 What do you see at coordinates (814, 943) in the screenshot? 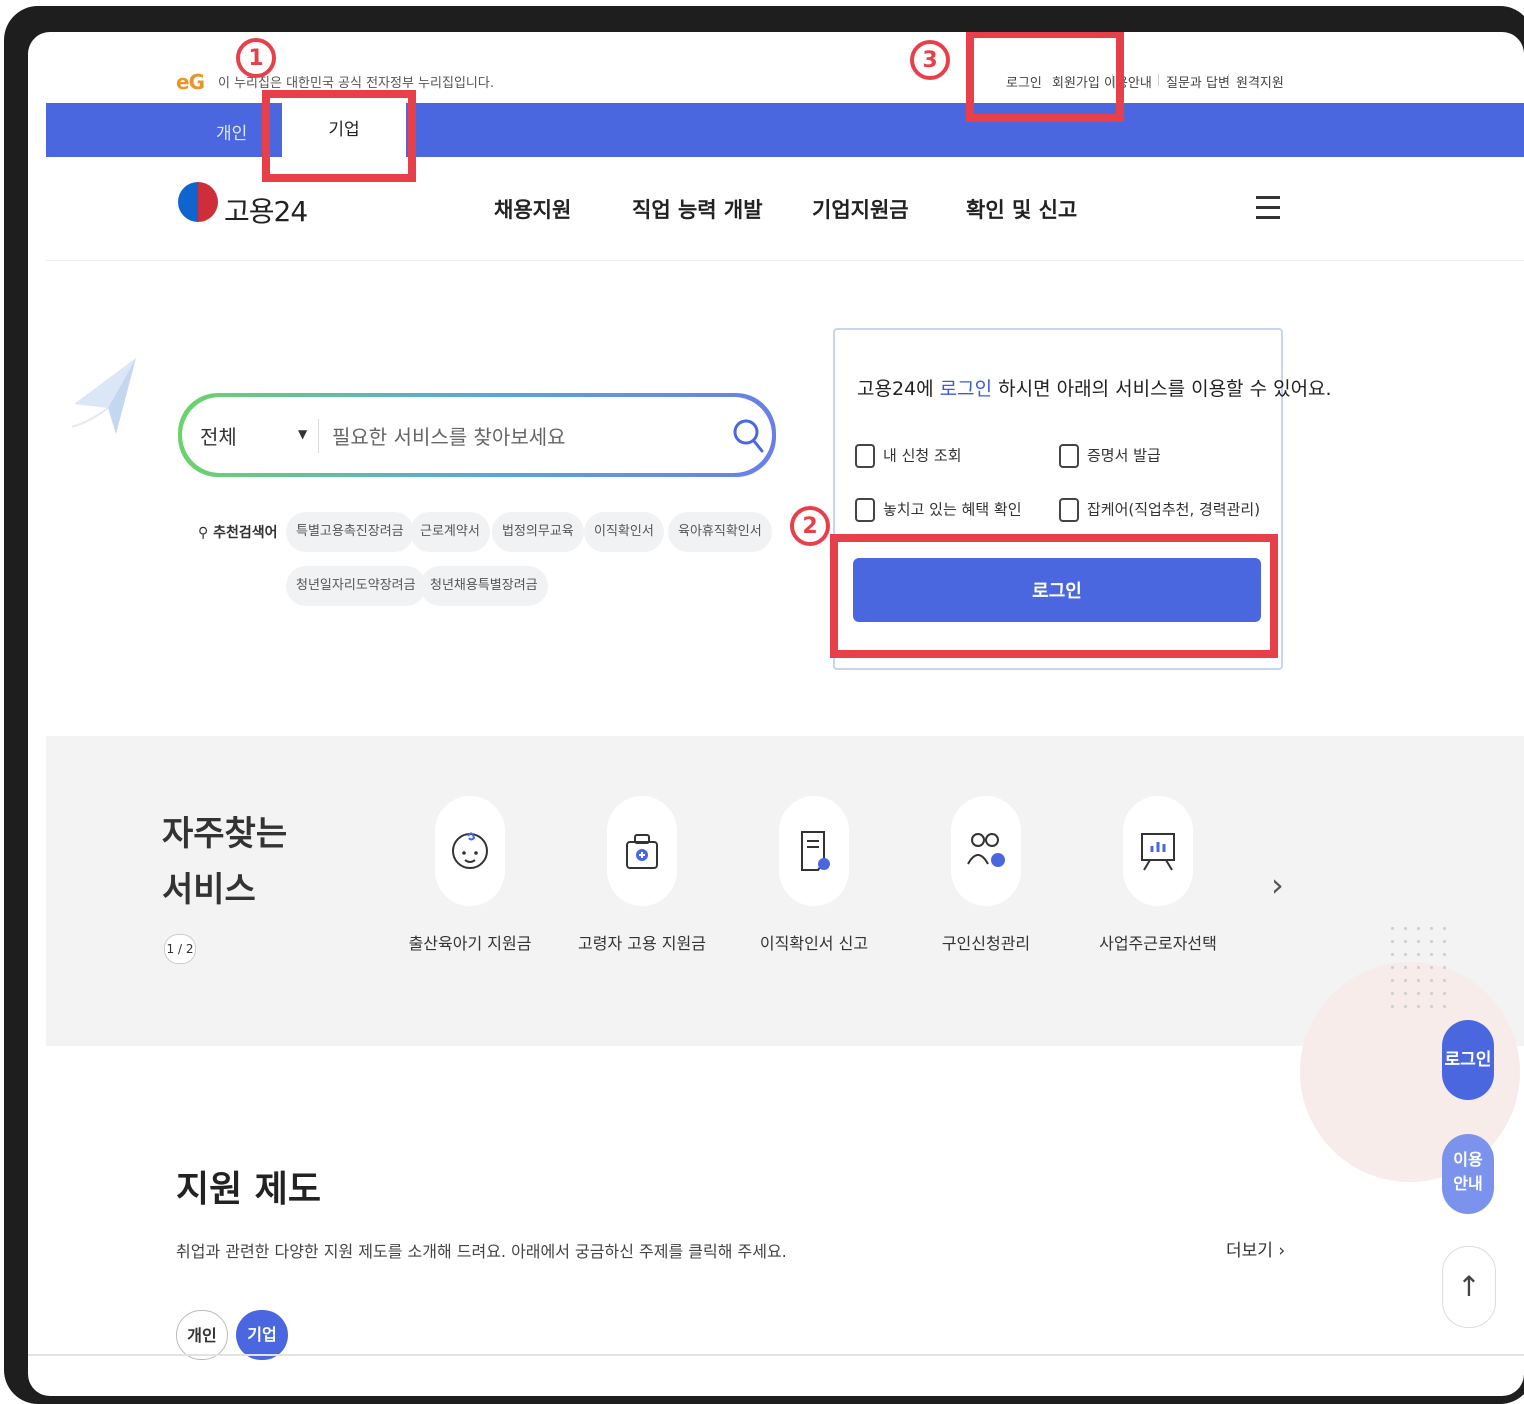
I see `freq-item-label: 이직확인서 신고` at bounding box center [814, 943].